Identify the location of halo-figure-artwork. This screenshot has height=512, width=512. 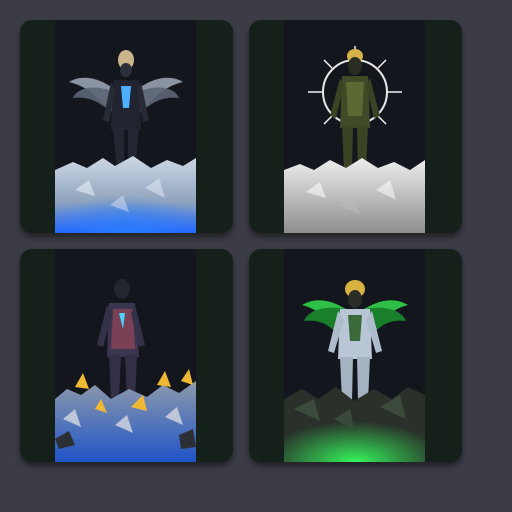
(354, 126).